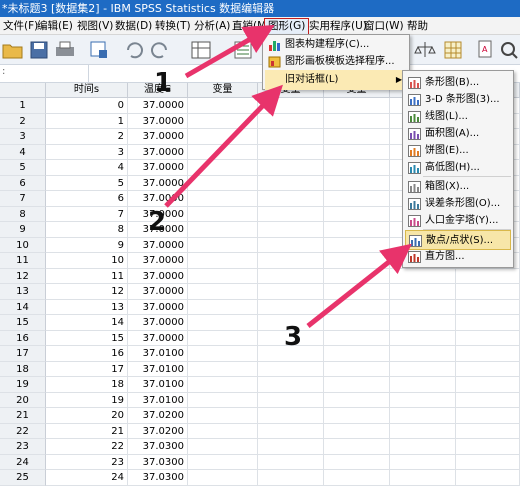  Describe the element at coordinates (87, 462) in the screenshot. I see `cell-time: 23` at that location.